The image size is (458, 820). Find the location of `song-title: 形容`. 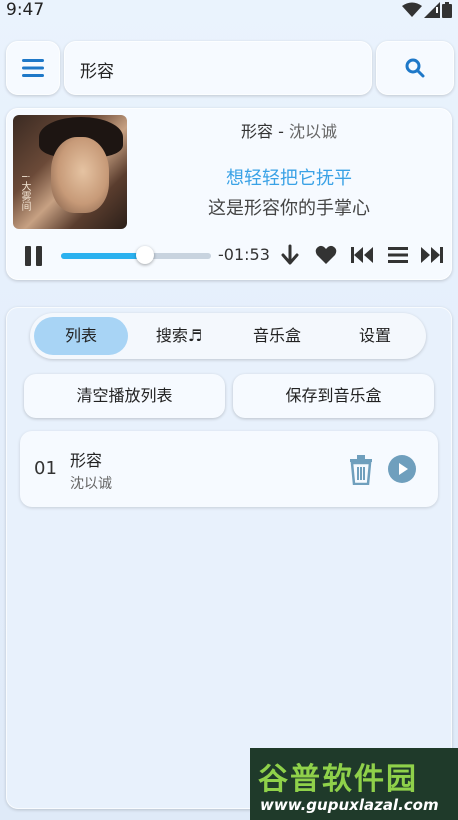

song-title: 形容 is located at coordinates (257, 131).